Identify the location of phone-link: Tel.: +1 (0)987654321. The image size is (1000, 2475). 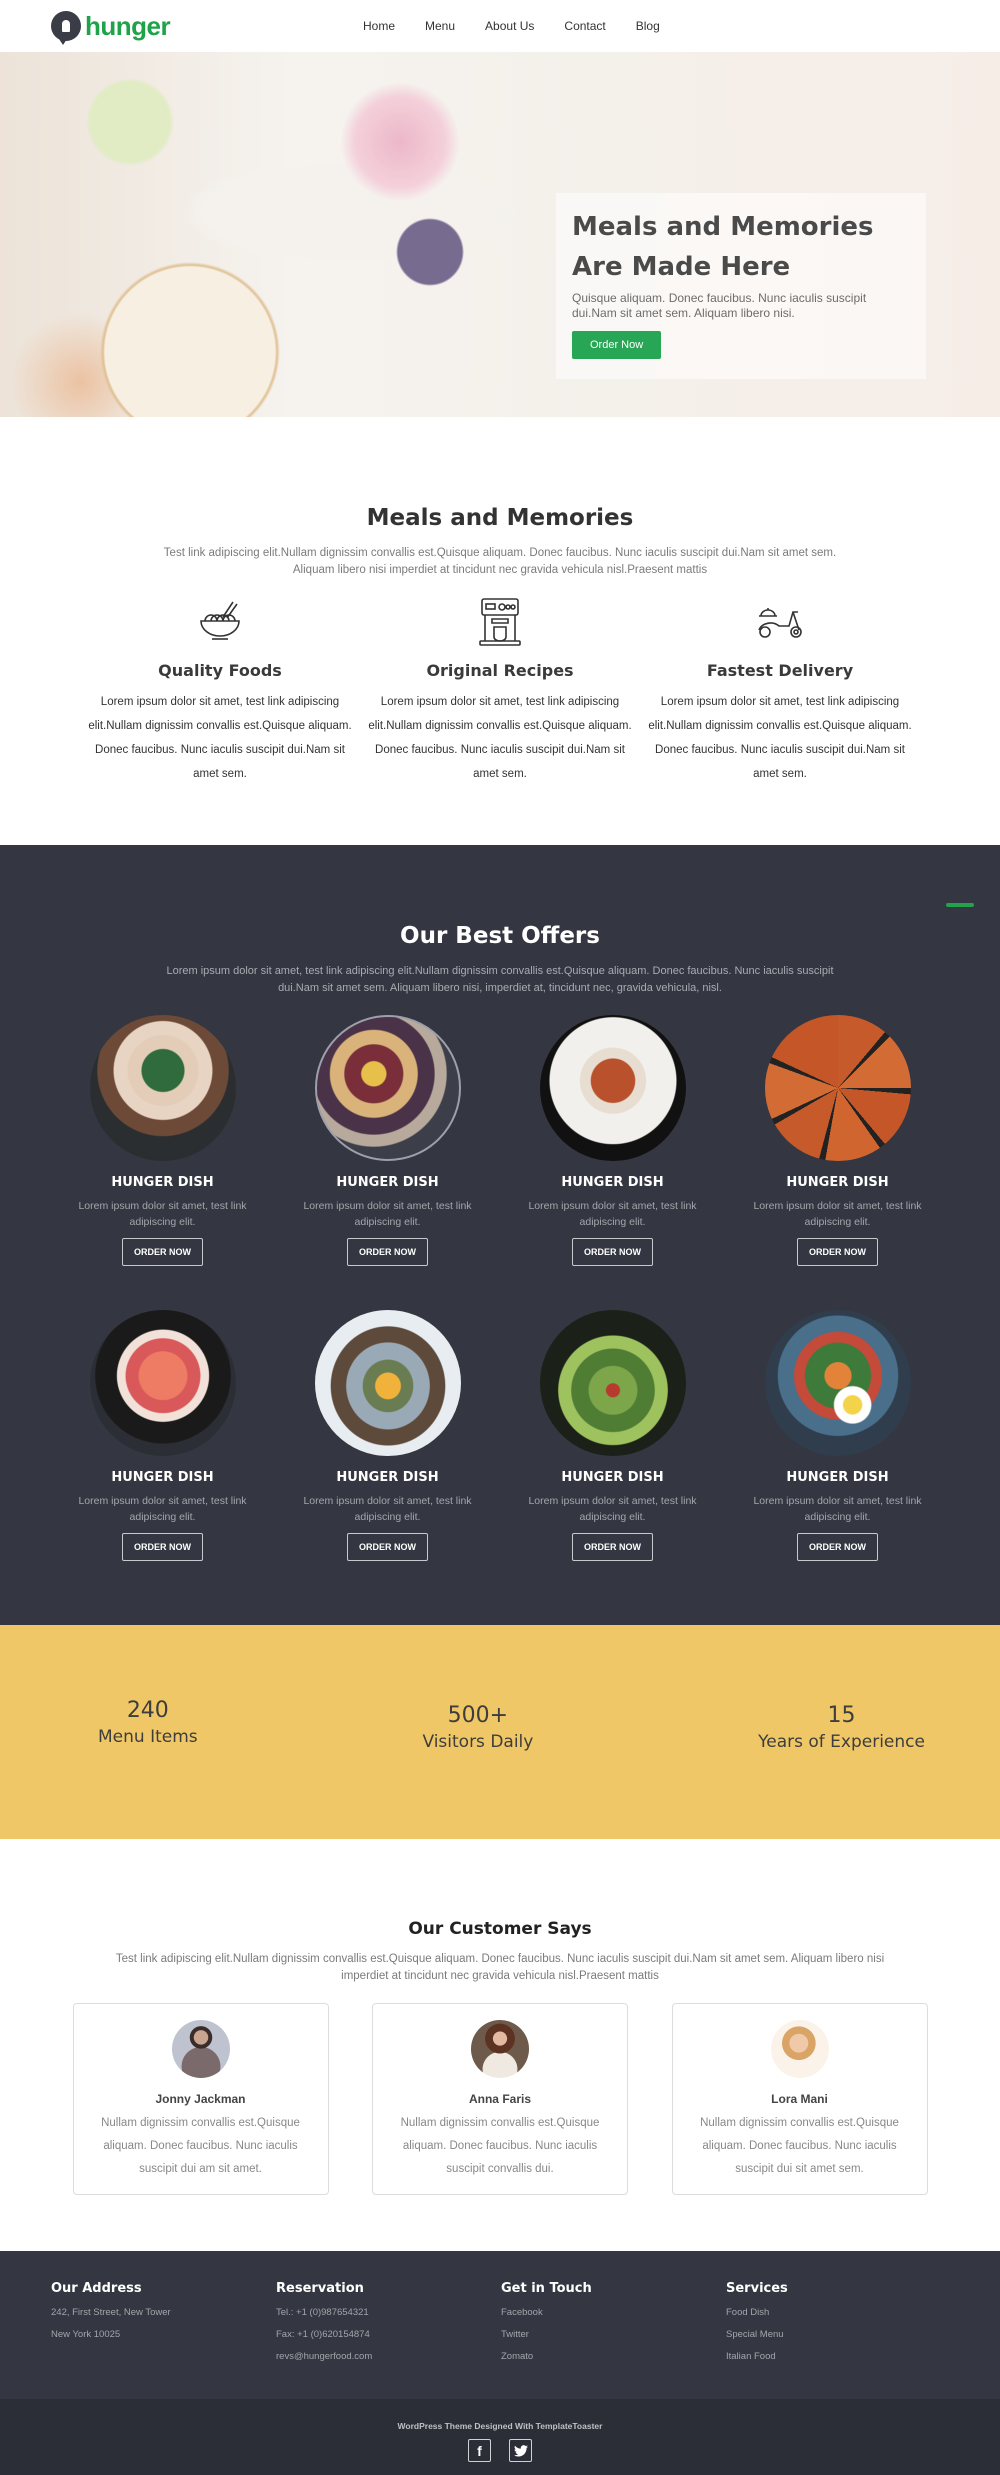
(388, 2313).